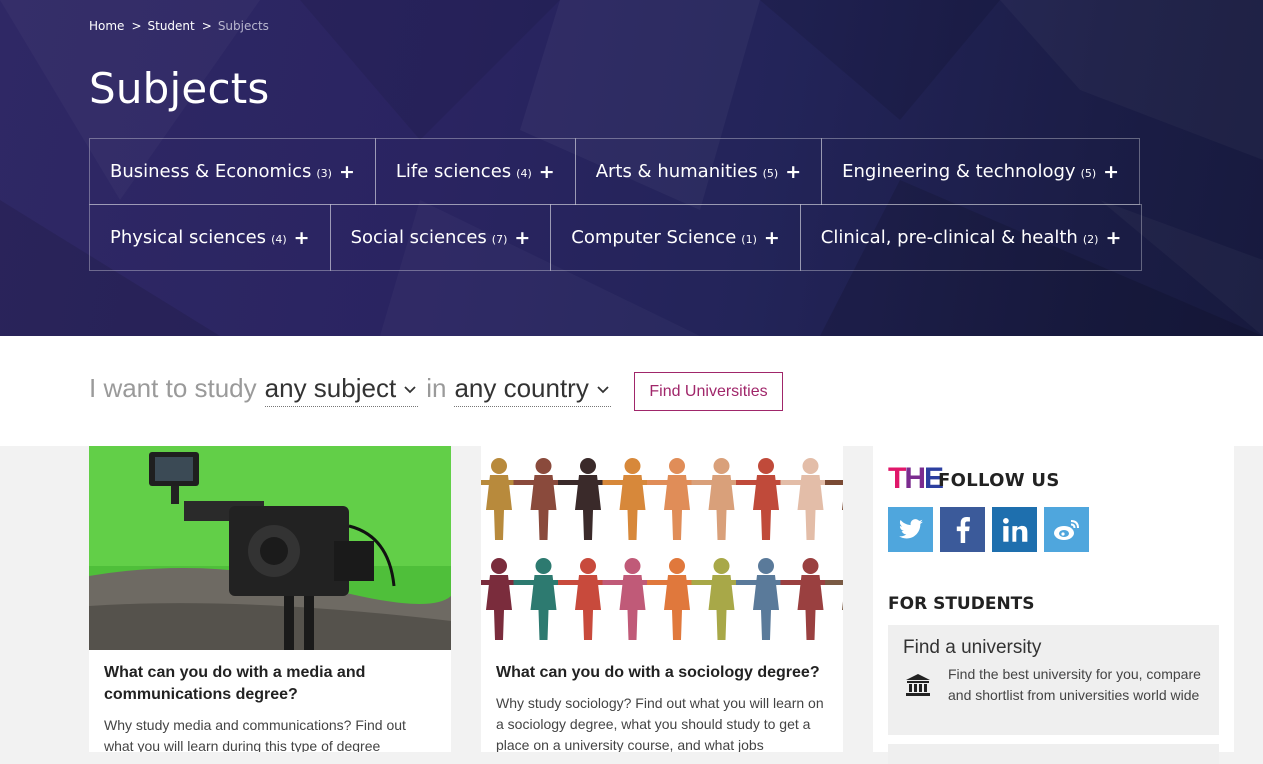 This screenshot has width=1263, height=764. Describe the element at coordinates (988, 529) in the screenshot. I see `social-links` at that location.